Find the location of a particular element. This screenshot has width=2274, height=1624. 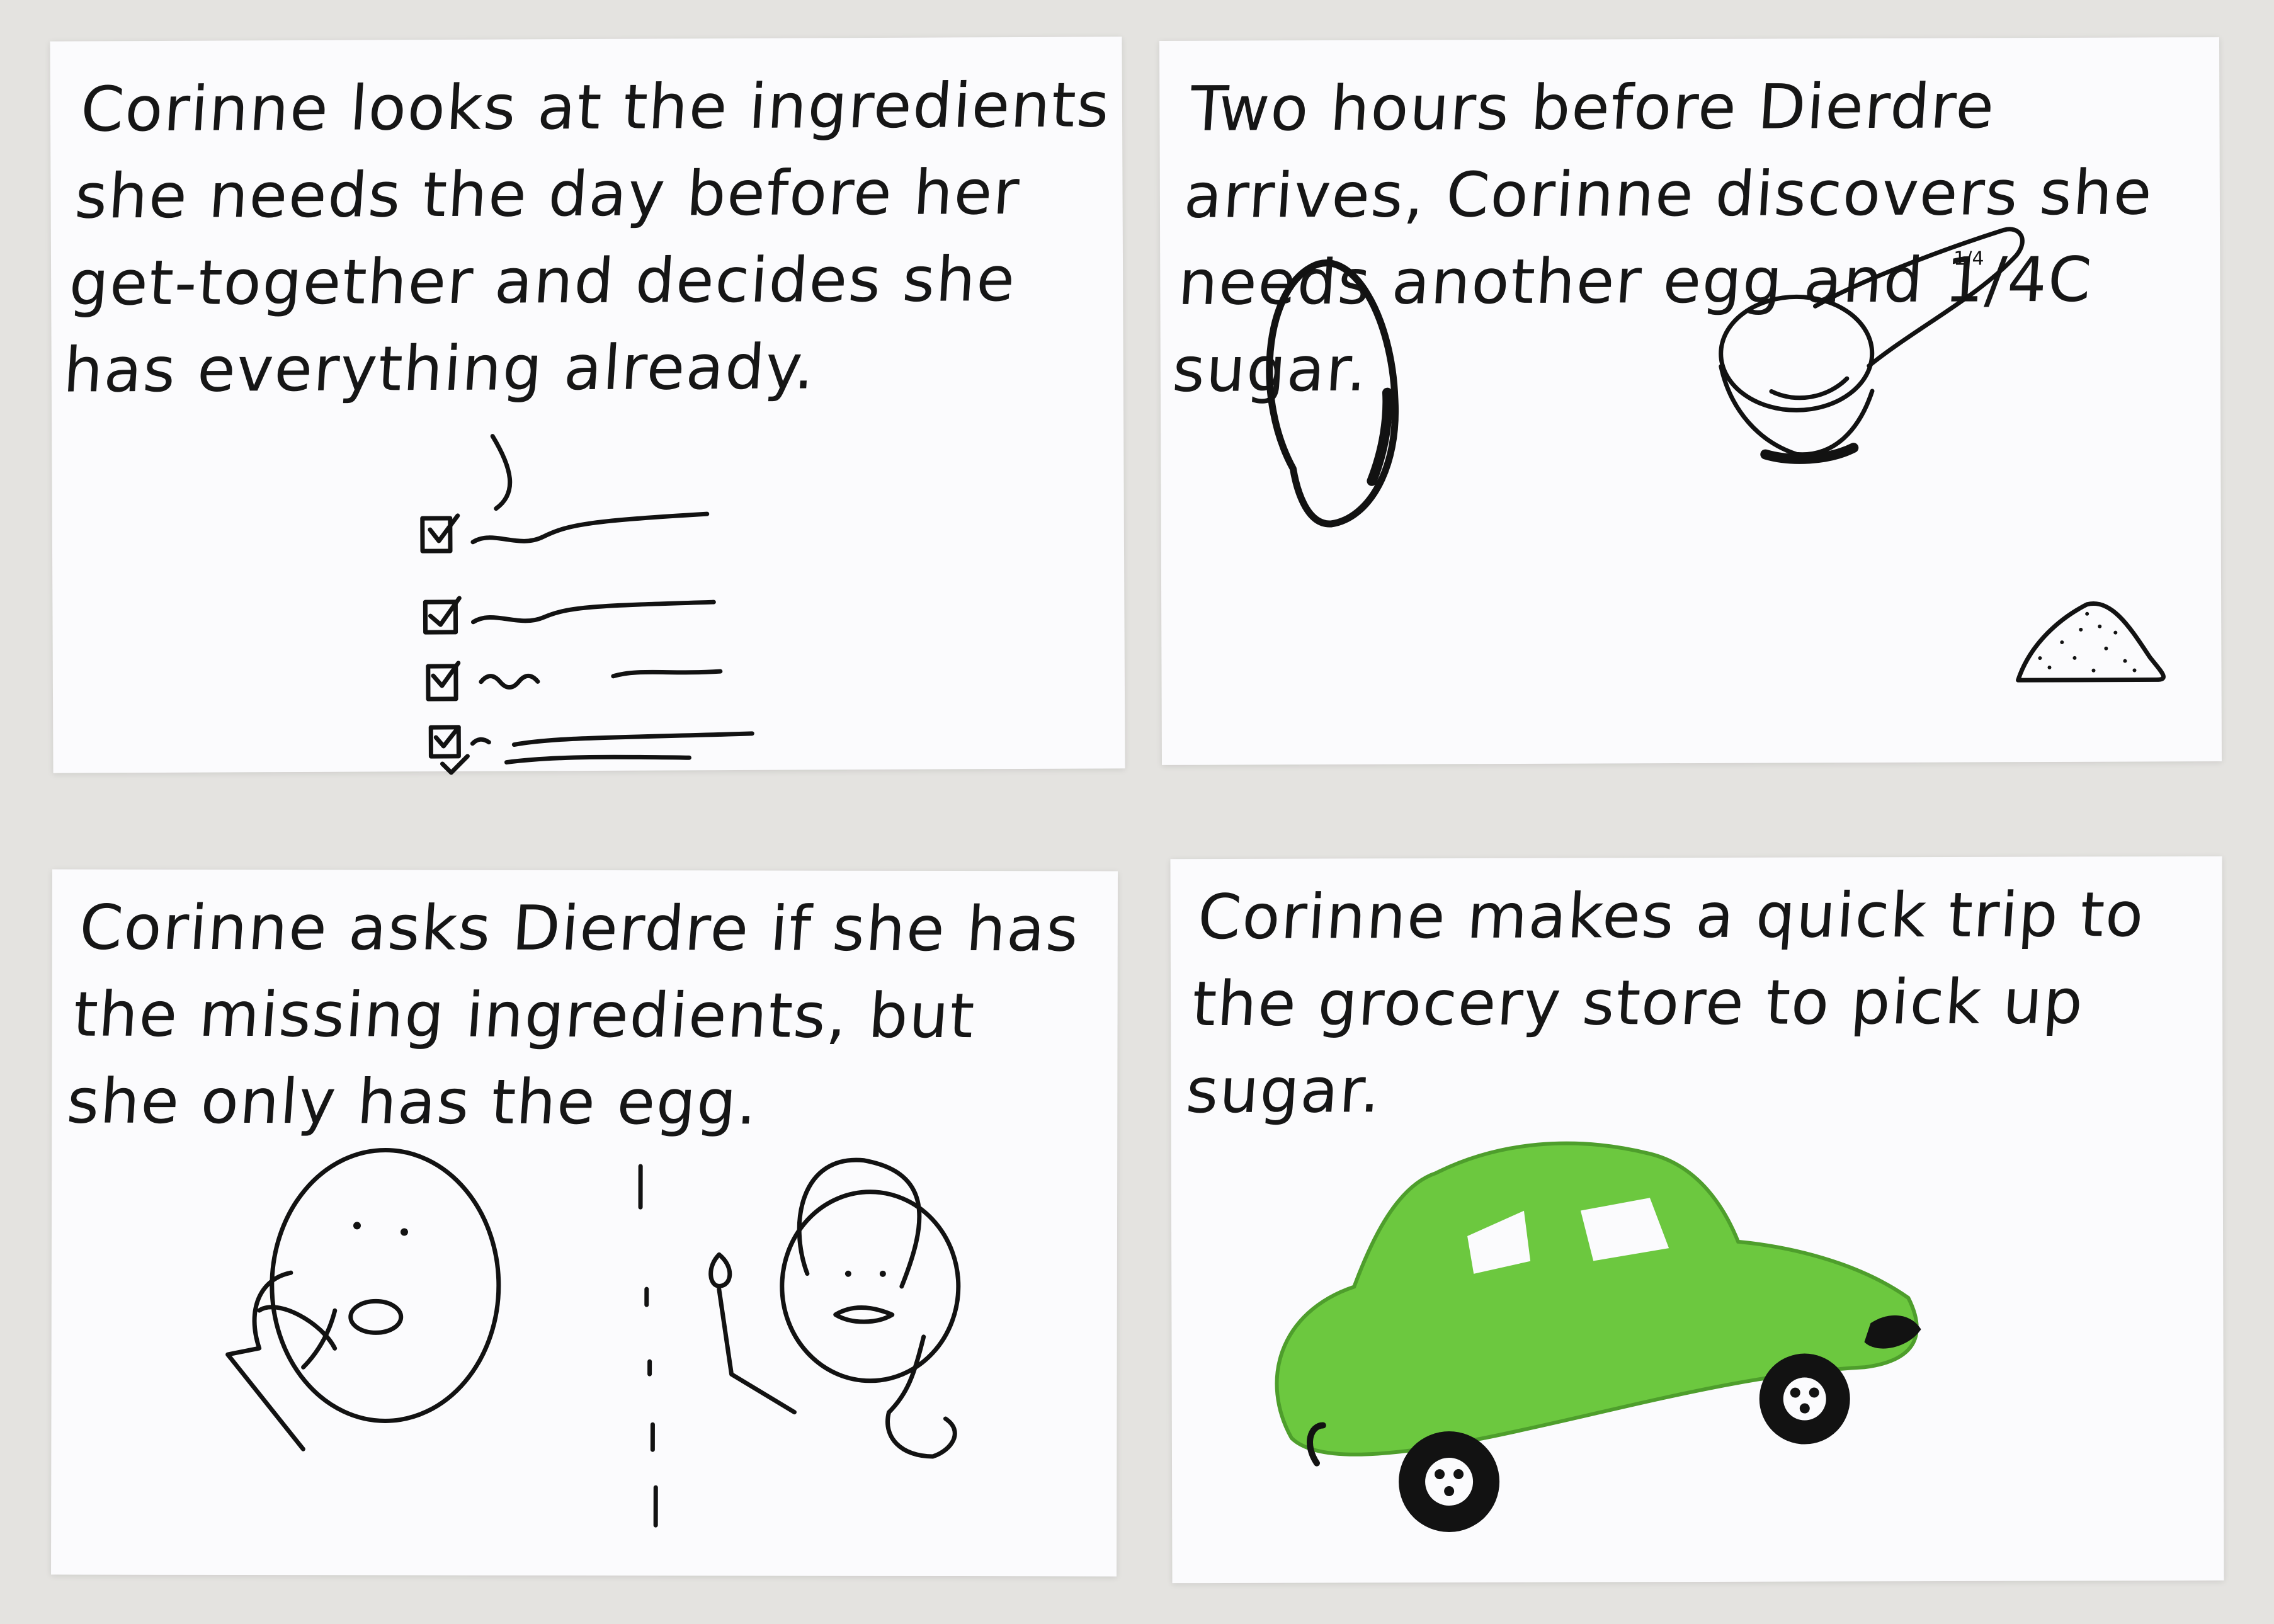

corinne-on-phone-figure is located at coordinates (363, 1299).